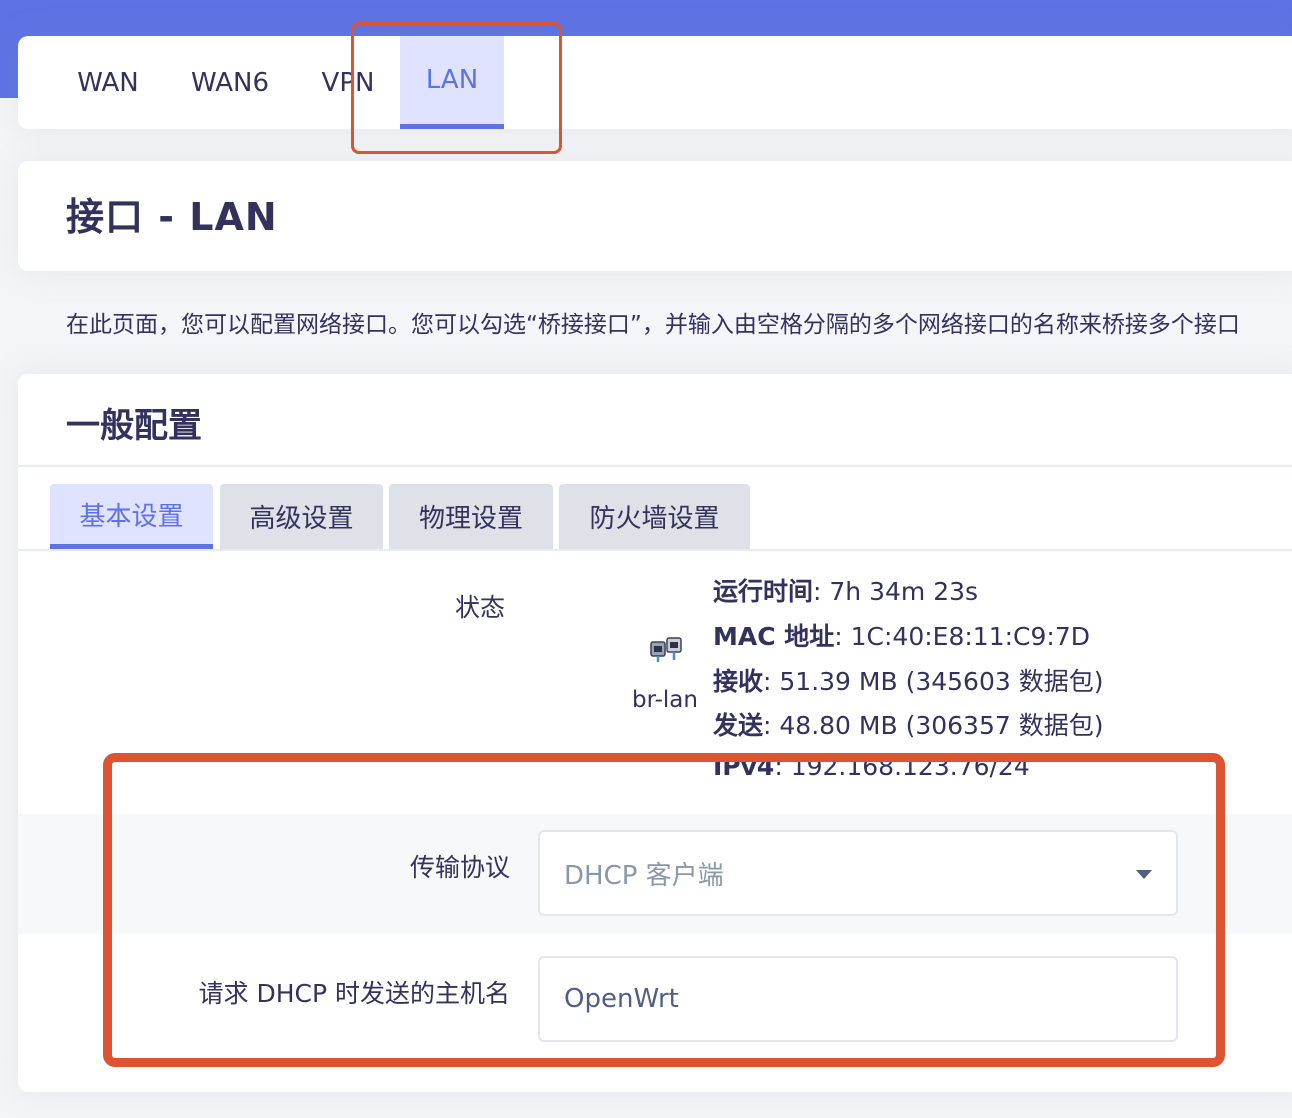  Describe the element at coordinates (654, 516) in the screenshot. I see `subtab-firewall: 防火墙设置` at that location.